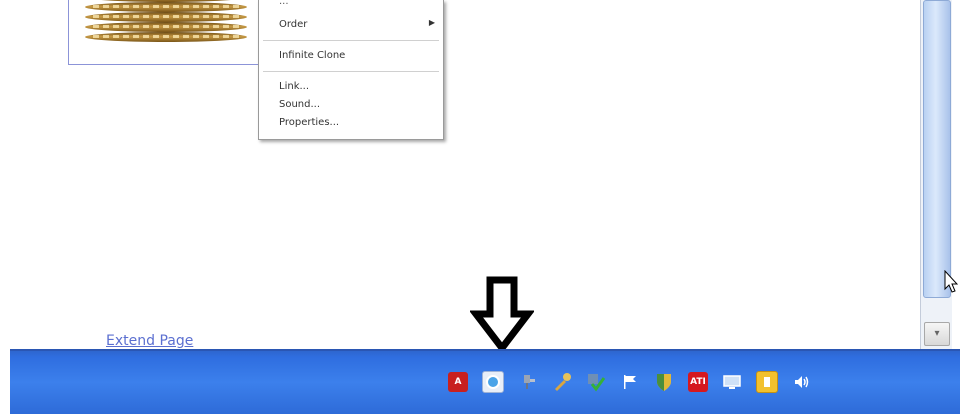 The width and height of the screenshot is (960, 414). What do you see at coordinates (732, 382) in the screenshot?
I see `display-icon` at bounding box center [732, 382].